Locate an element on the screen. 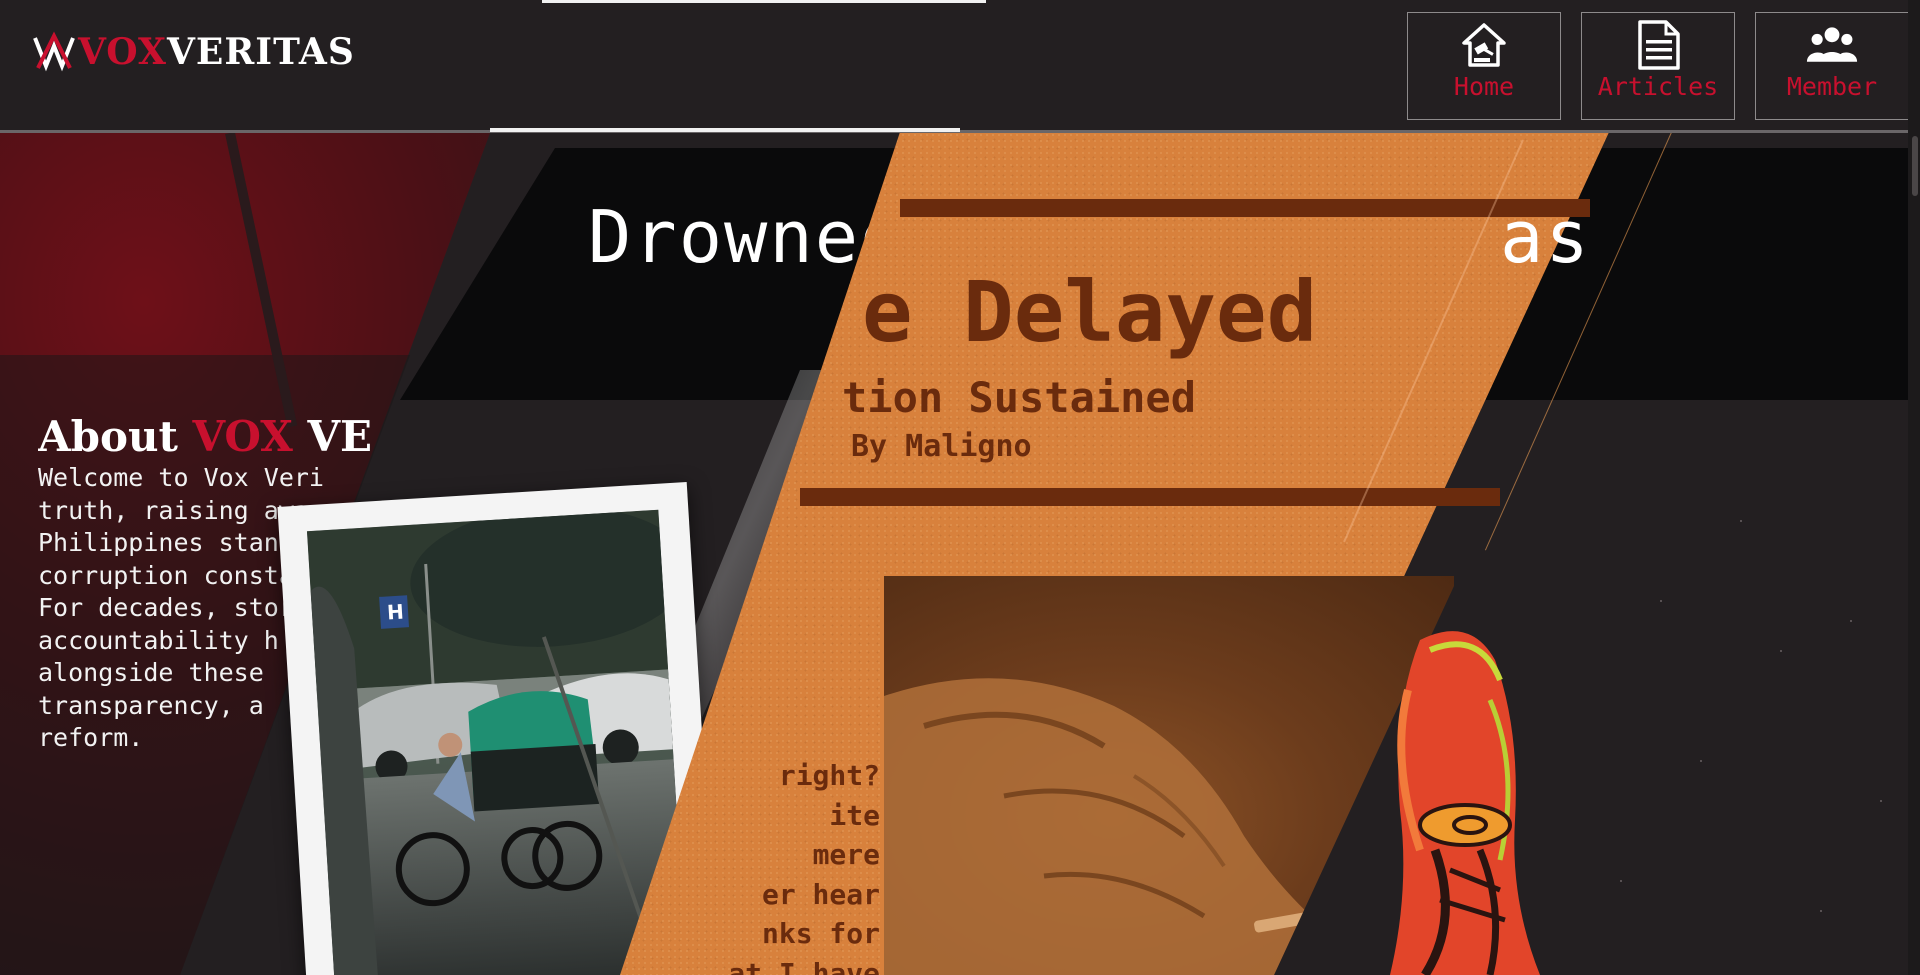 The image size is (1920, 975). about-title-prefix: About is located at coordinates (115, 436).